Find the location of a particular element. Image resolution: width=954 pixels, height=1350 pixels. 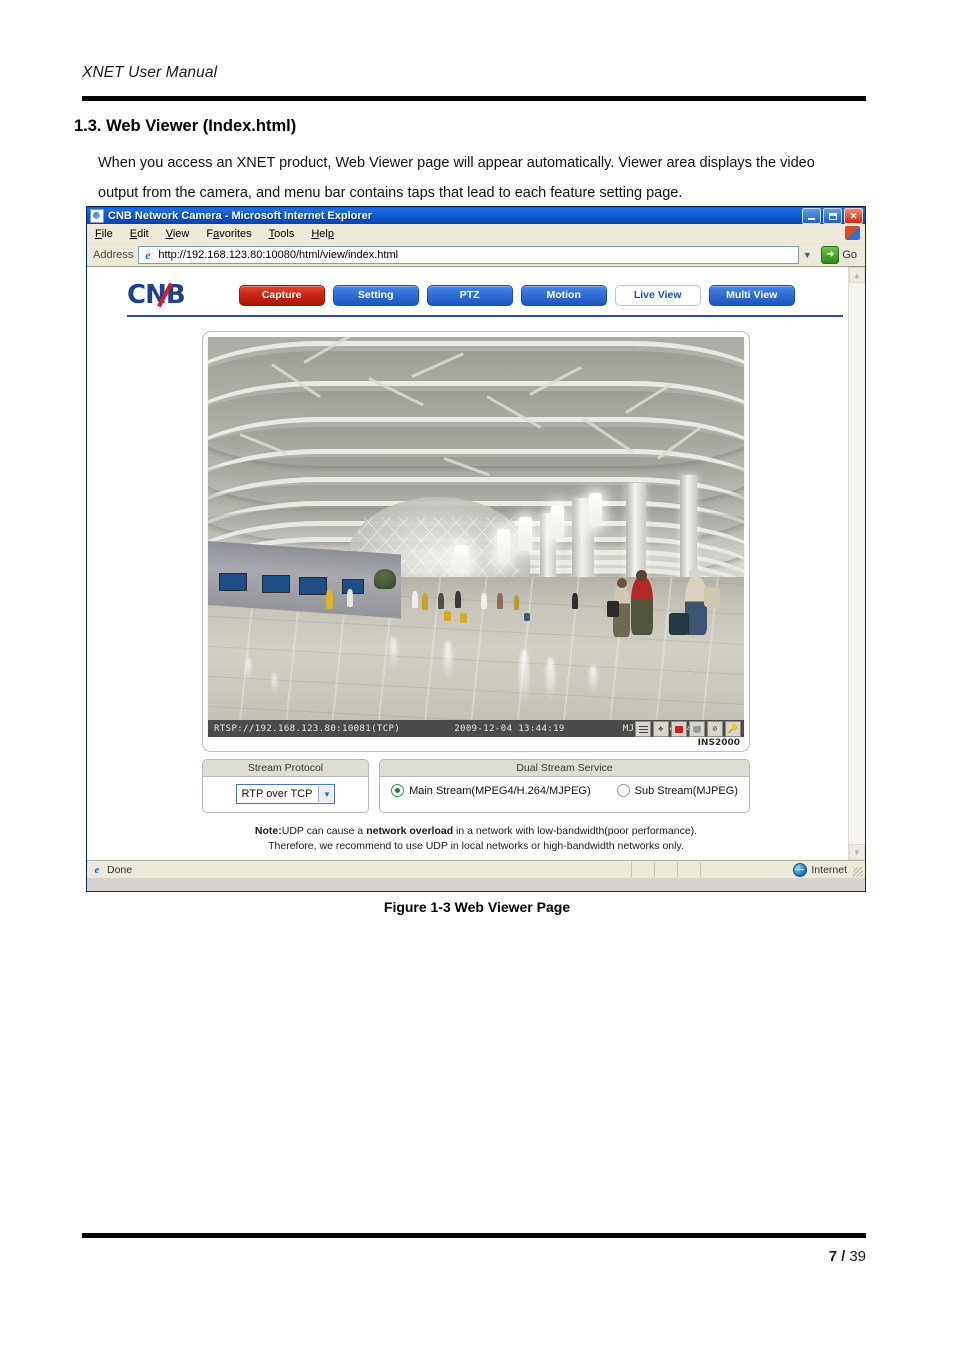

status-zone-label: Internet is located at coordinates (829, 869).